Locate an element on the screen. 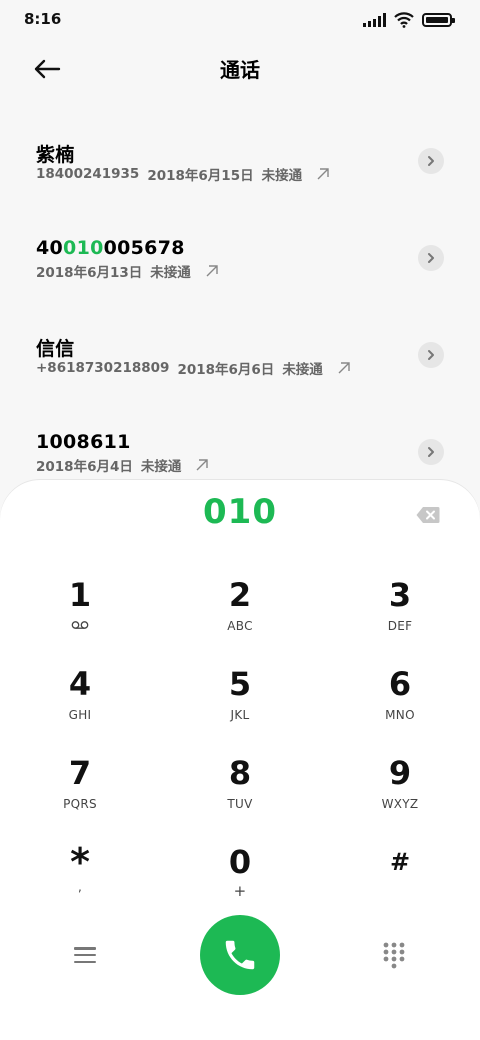 The image size is (480, 1040). key-9: 9 WXYZ is located at coordinates (400, 793).